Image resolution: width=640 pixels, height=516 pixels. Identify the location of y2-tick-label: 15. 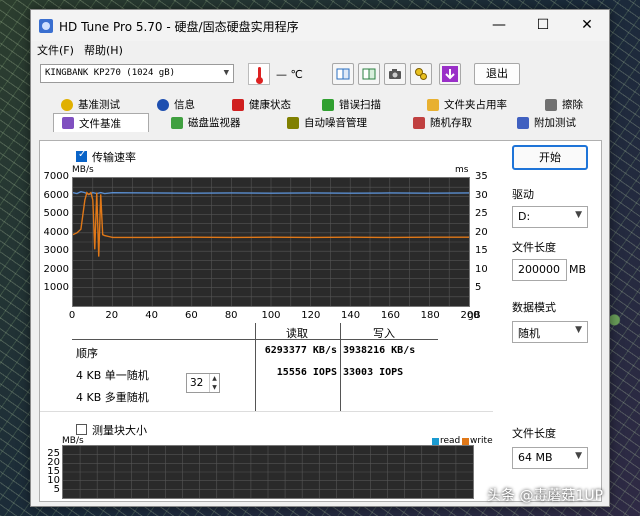
(481, 251).